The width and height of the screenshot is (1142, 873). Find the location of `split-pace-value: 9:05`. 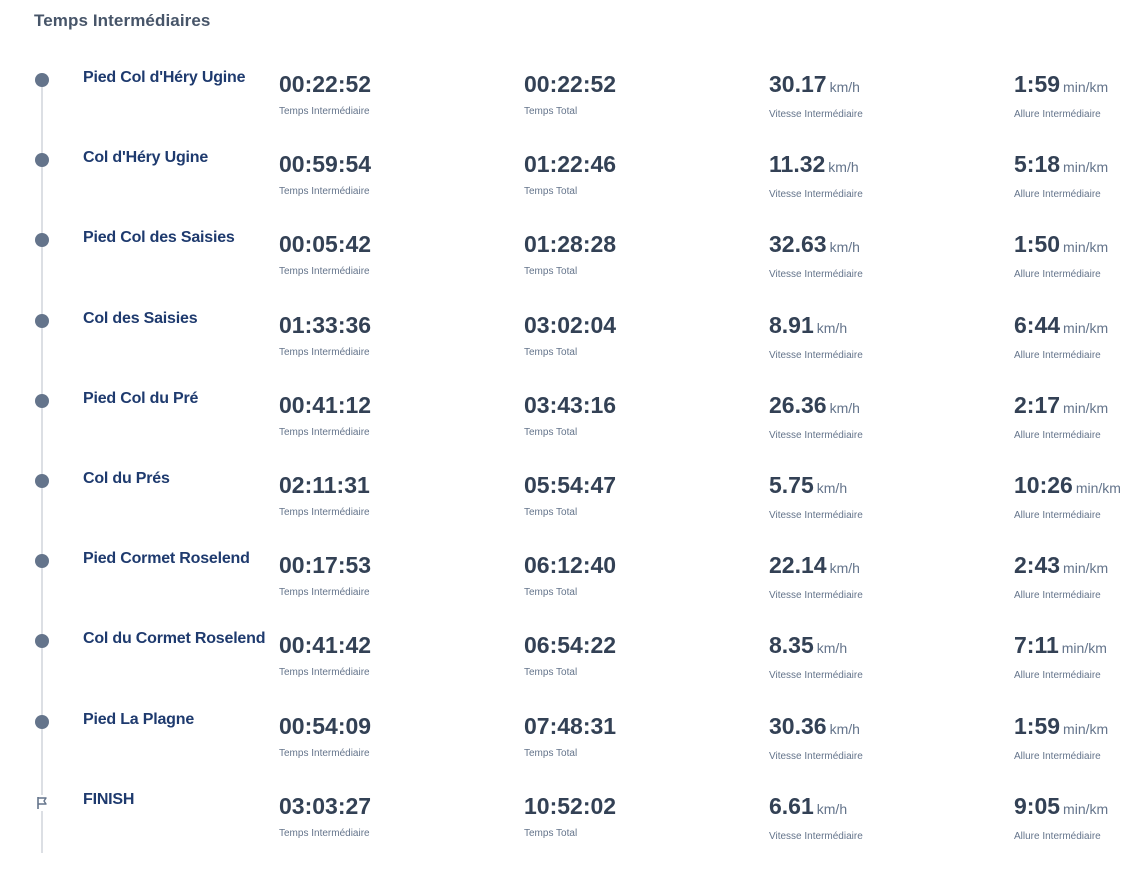

split-pace-value: 9:05 is located at coordinates (1037, 805).